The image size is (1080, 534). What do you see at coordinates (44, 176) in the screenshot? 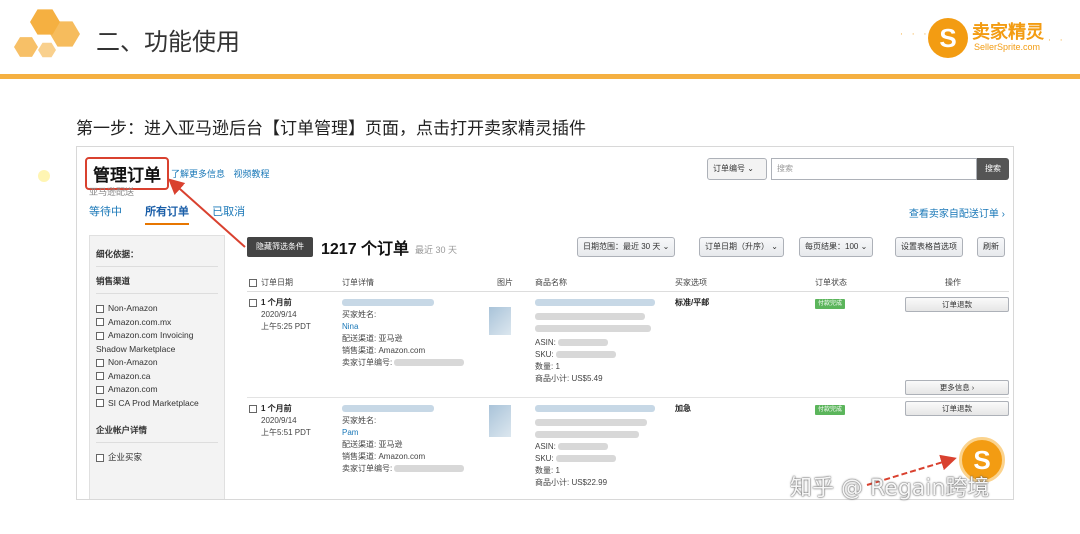
I see `cursor-highlight` at bounding box center [44, 176].